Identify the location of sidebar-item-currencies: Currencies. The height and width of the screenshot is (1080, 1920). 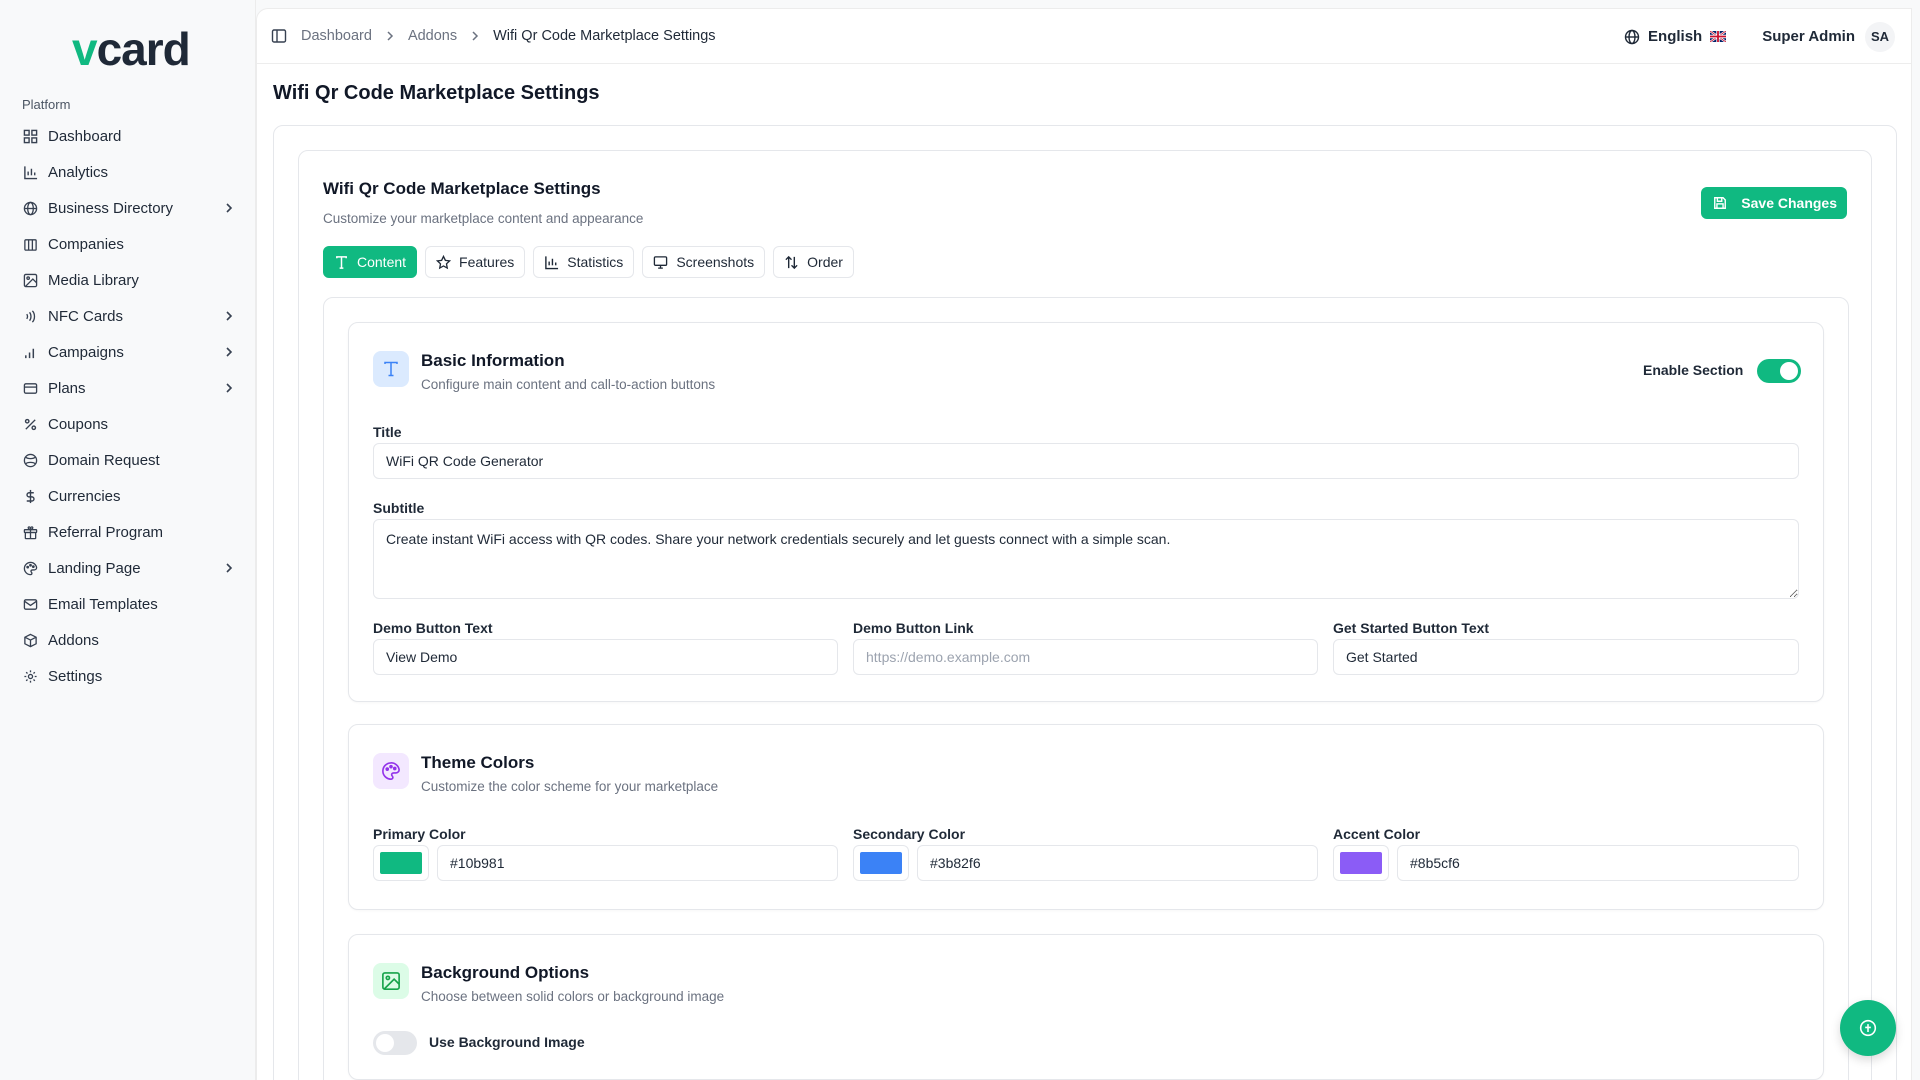
(128, 496).